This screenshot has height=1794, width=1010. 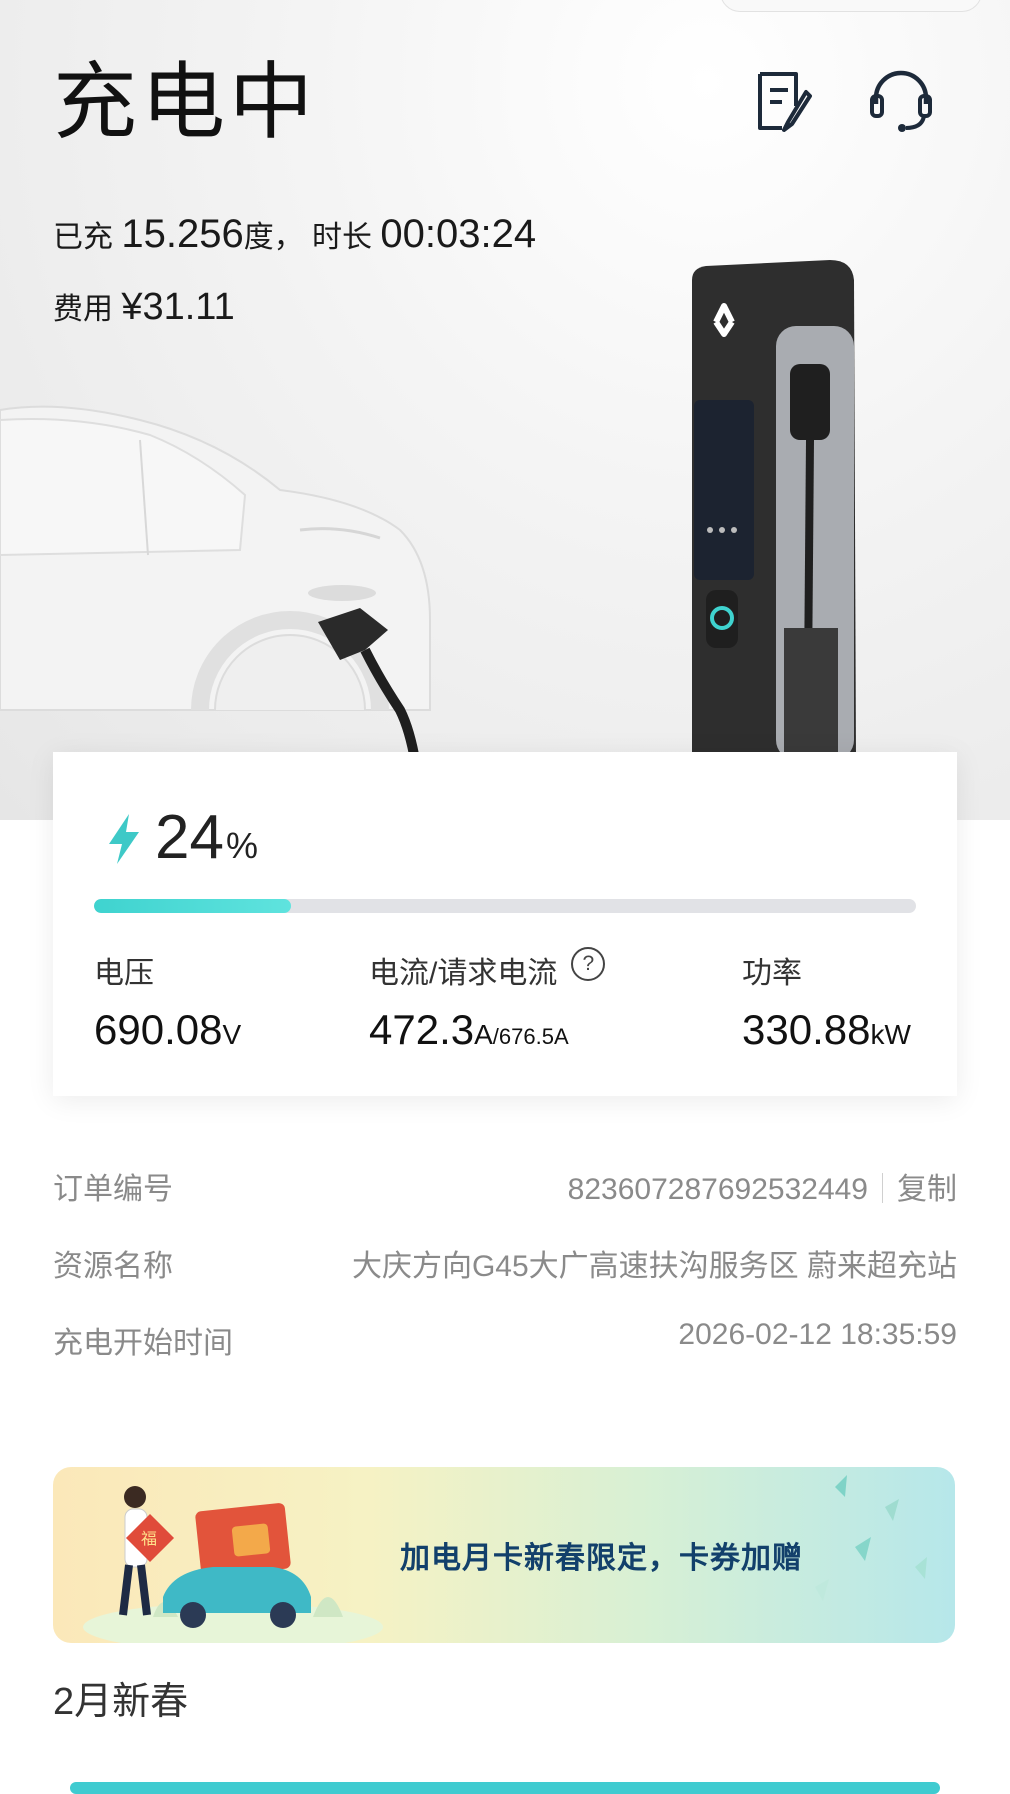 I want to click on headset-icon, so click(x=901, y=101).